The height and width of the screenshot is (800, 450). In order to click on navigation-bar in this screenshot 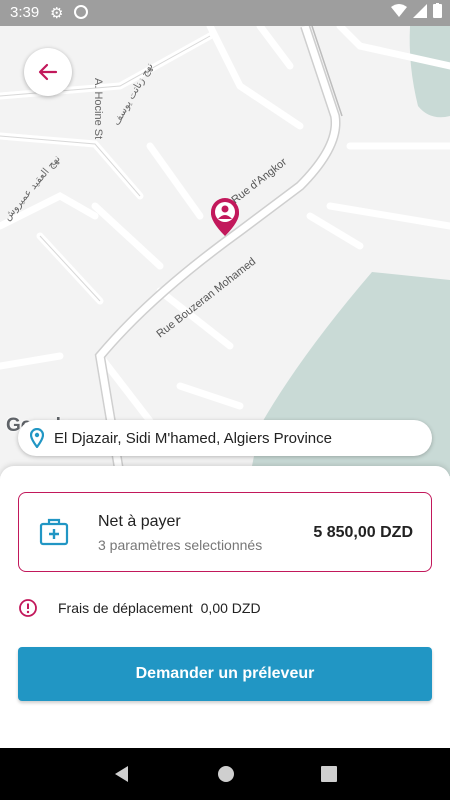, I will do `click(225, 774)`.